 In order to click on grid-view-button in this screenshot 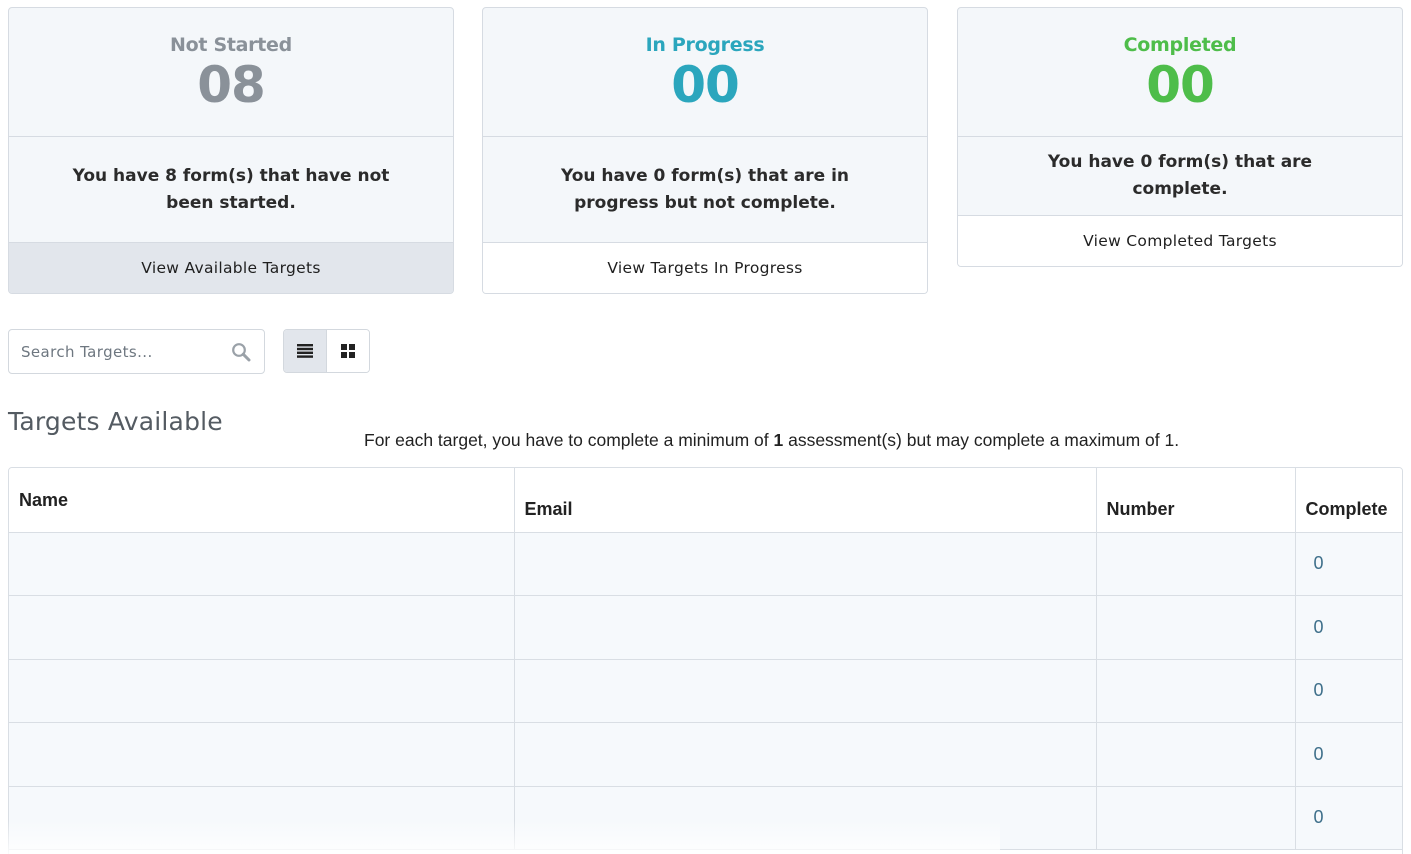, I will do `click(347, 351)`.